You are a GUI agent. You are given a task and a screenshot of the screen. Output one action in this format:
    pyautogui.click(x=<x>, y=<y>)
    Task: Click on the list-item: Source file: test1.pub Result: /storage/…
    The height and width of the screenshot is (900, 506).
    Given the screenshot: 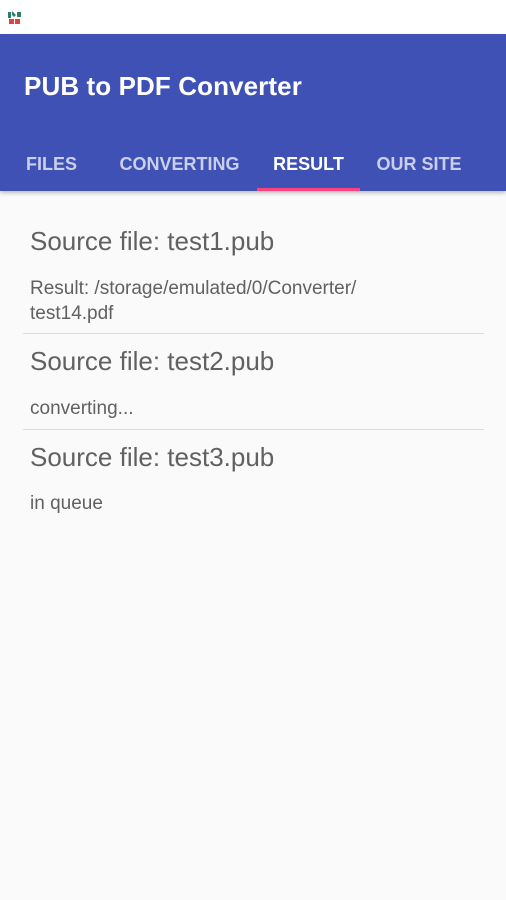 What is the action you would take?
    pyautogui.click(x=253, y=262)
    